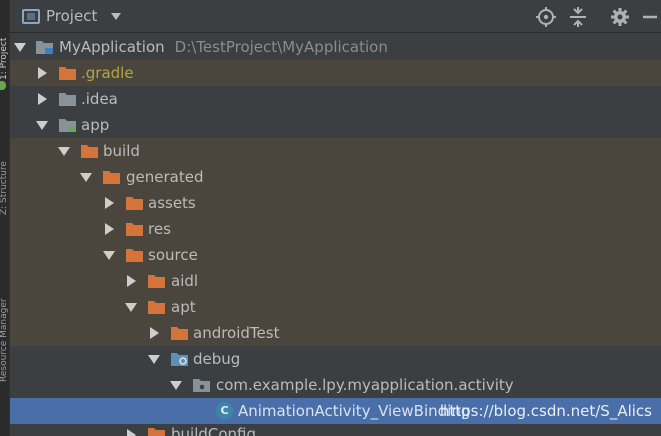  Describe the element at coordinates (335, 125) in the screenshot. I see `tree-row-app: app` at that location.